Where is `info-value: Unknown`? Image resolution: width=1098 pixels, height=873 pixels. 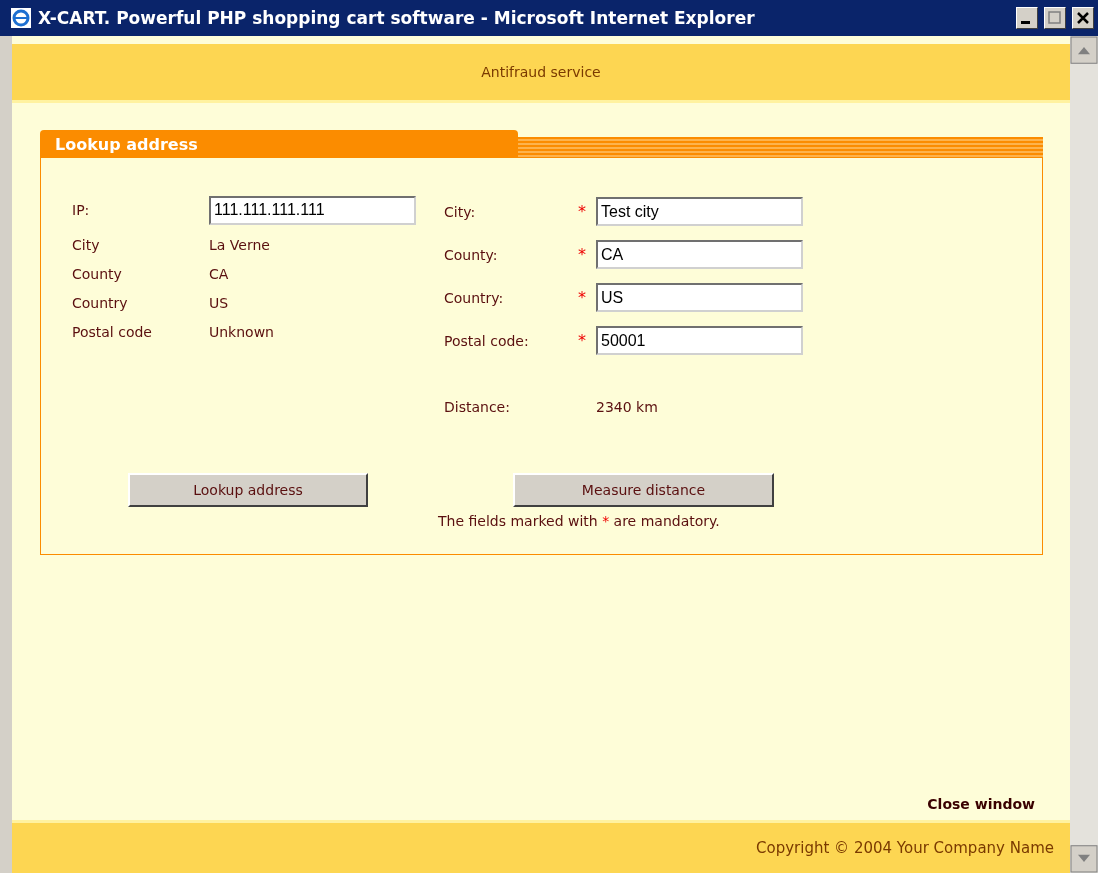
info-value: Unknown is located at coordinates (242, 331).